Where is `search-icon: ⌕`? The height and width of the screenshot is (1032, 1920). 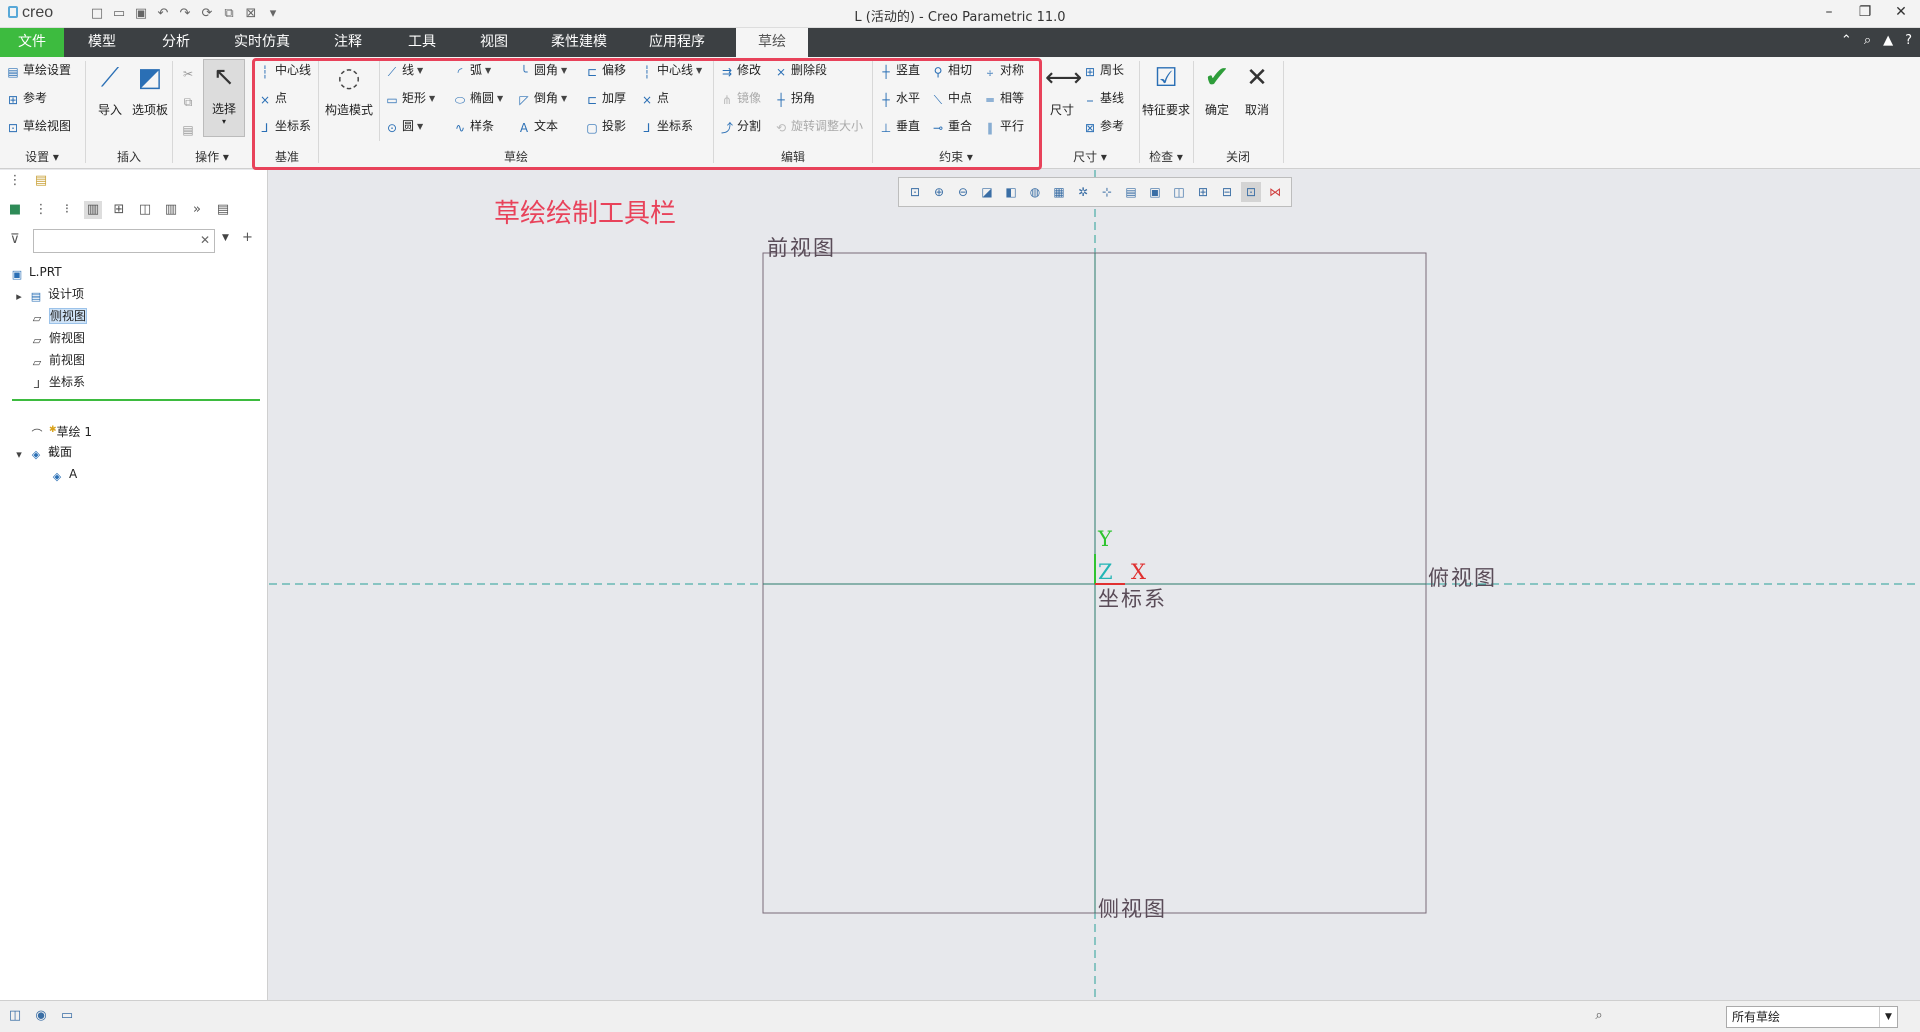
search-icon: ⌕ is located at coordinates (1867, 40).